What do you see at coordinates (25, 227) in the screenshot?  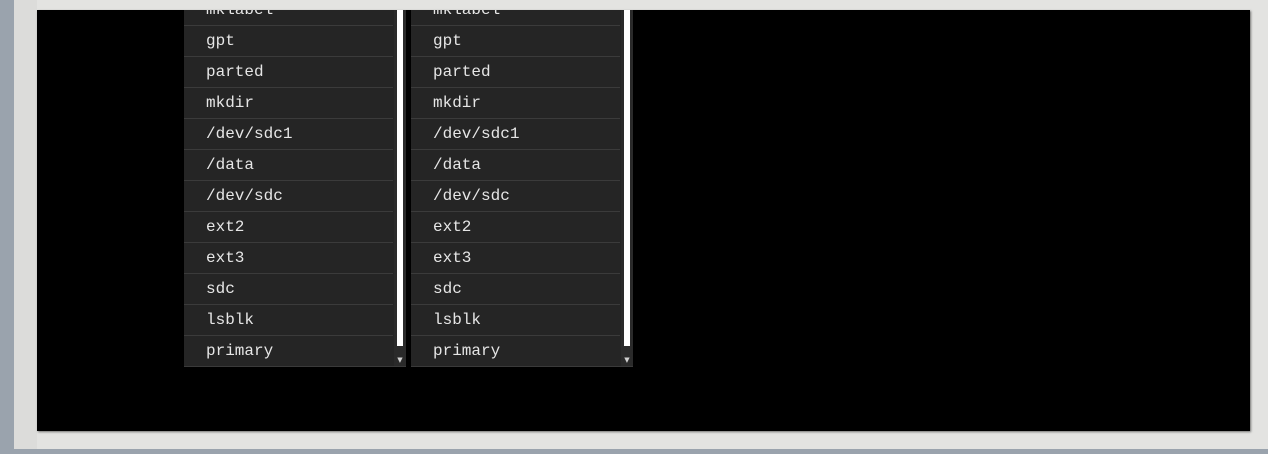 I see `window-gutter` at bounding box center [25, 227].